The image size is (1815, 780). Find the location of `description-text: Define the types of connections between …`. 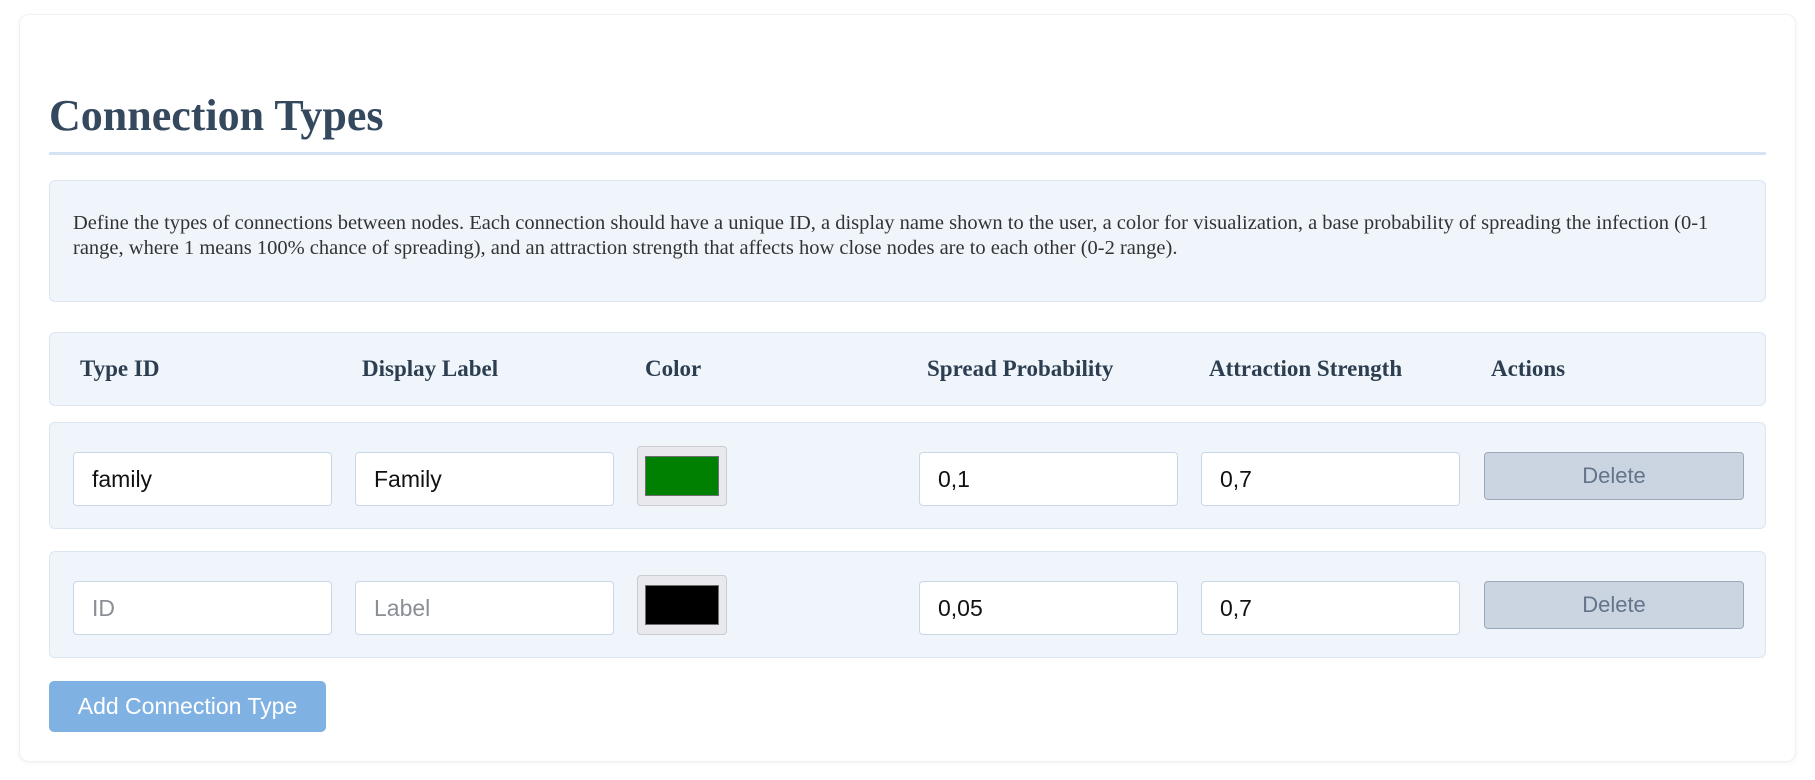

description-text: Define the types of connections between … is located at coordinates (891, 235).